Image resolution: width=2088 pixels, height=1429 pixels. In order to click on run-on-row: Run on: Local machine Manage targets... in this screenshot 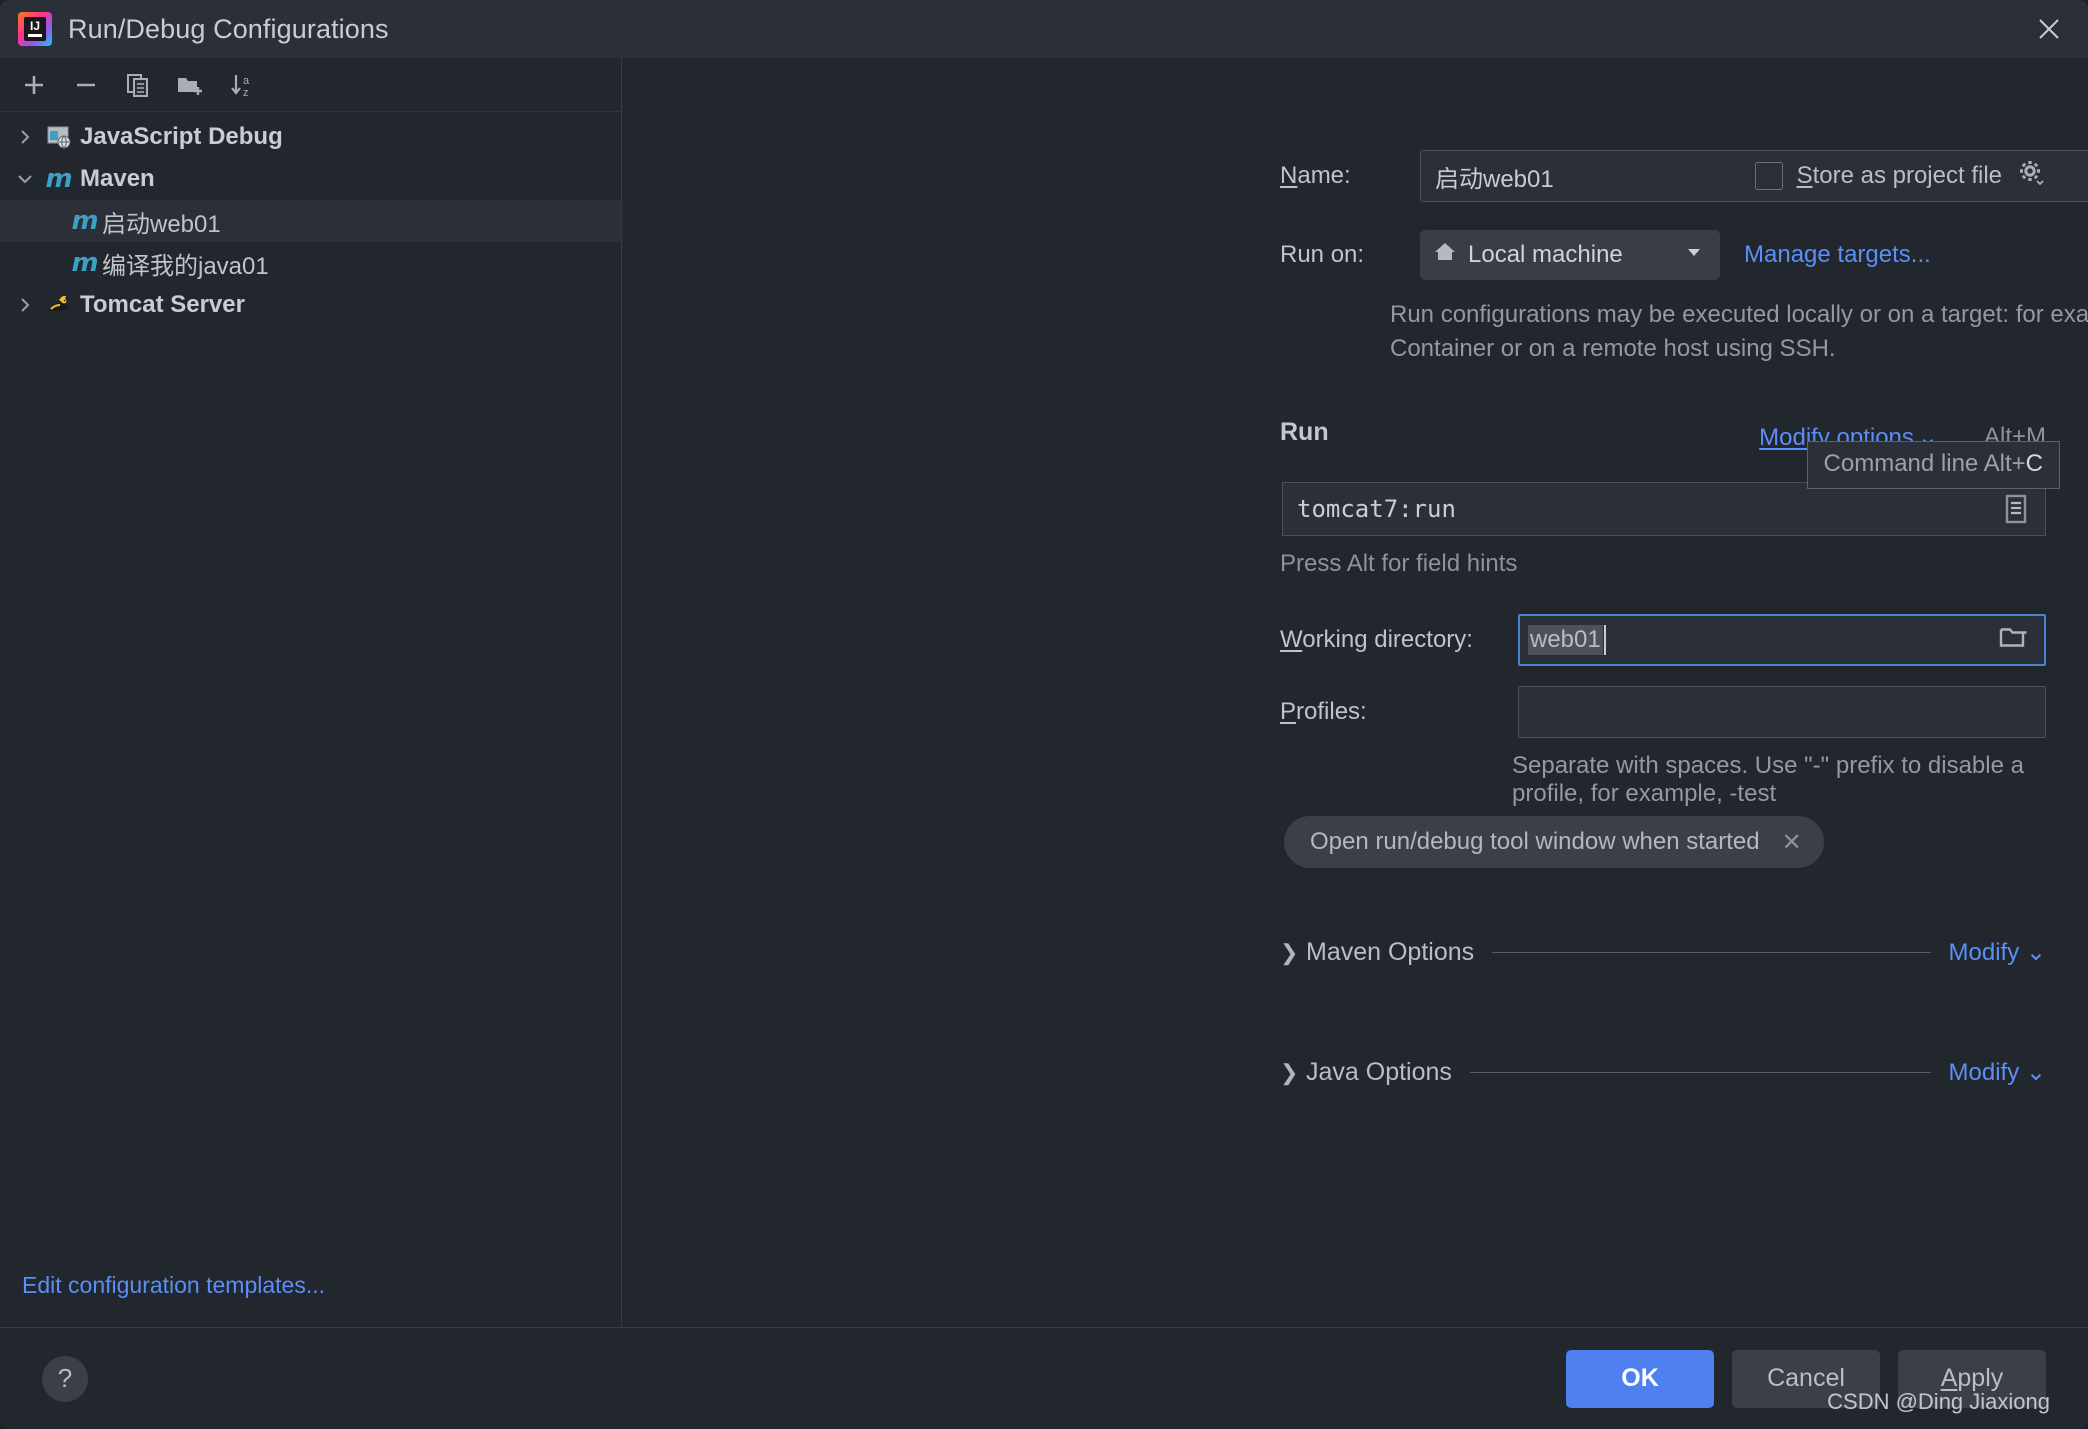, I will do `click(1605, 255)`.